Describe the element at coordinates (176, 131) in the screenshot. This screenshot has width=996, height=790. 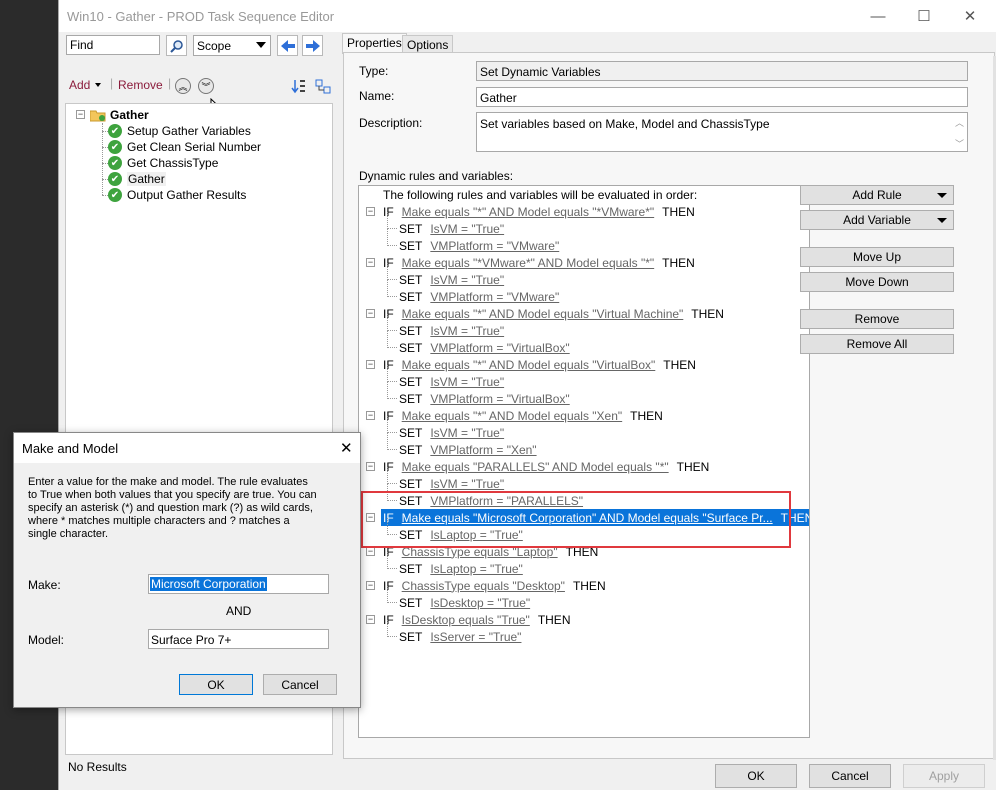
I see `tree-item: ✔ Setup Gather Variables` at that location.